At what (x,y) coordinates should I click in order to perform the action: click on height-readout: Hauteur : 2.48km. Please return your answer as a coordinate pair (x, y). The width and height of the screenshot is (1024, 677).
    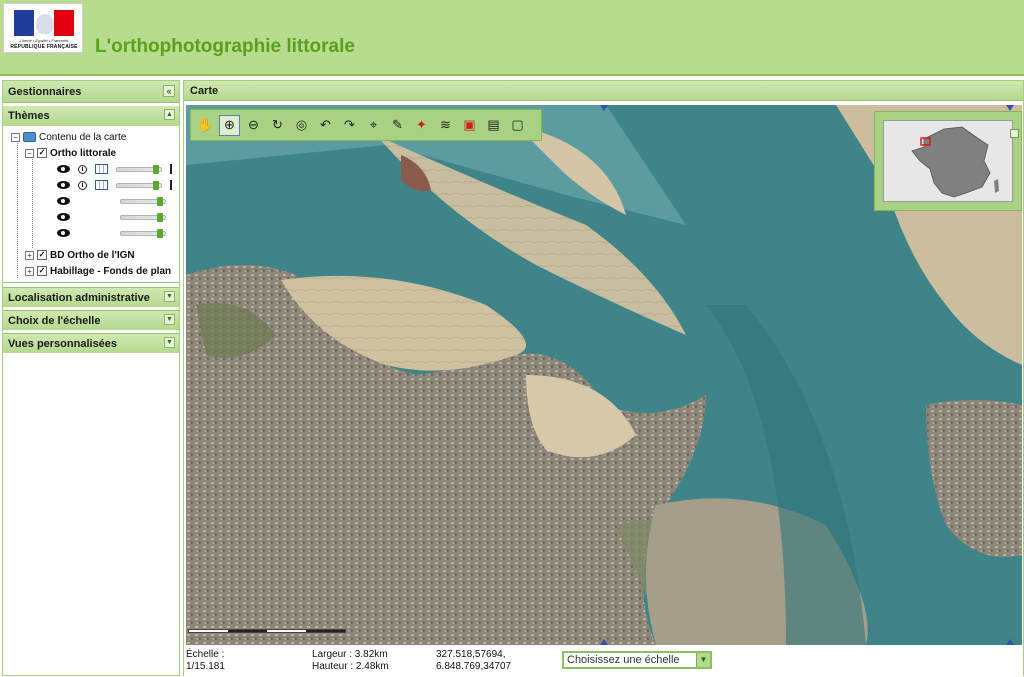
    Looking at the image, I should click on (350, 666).